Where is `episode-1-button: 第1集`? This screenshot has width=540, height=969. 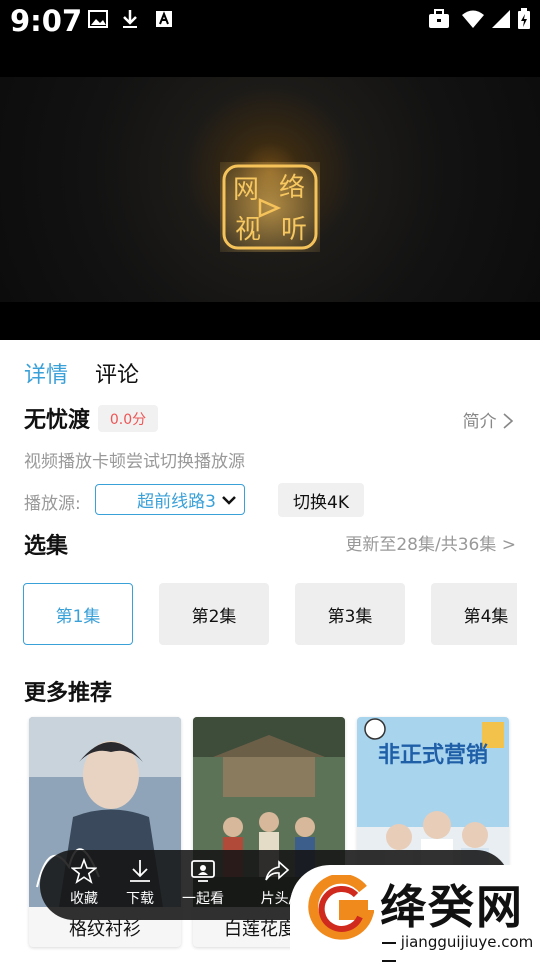 episode-1-button: 第1集 is located at coordinates (78, 614).